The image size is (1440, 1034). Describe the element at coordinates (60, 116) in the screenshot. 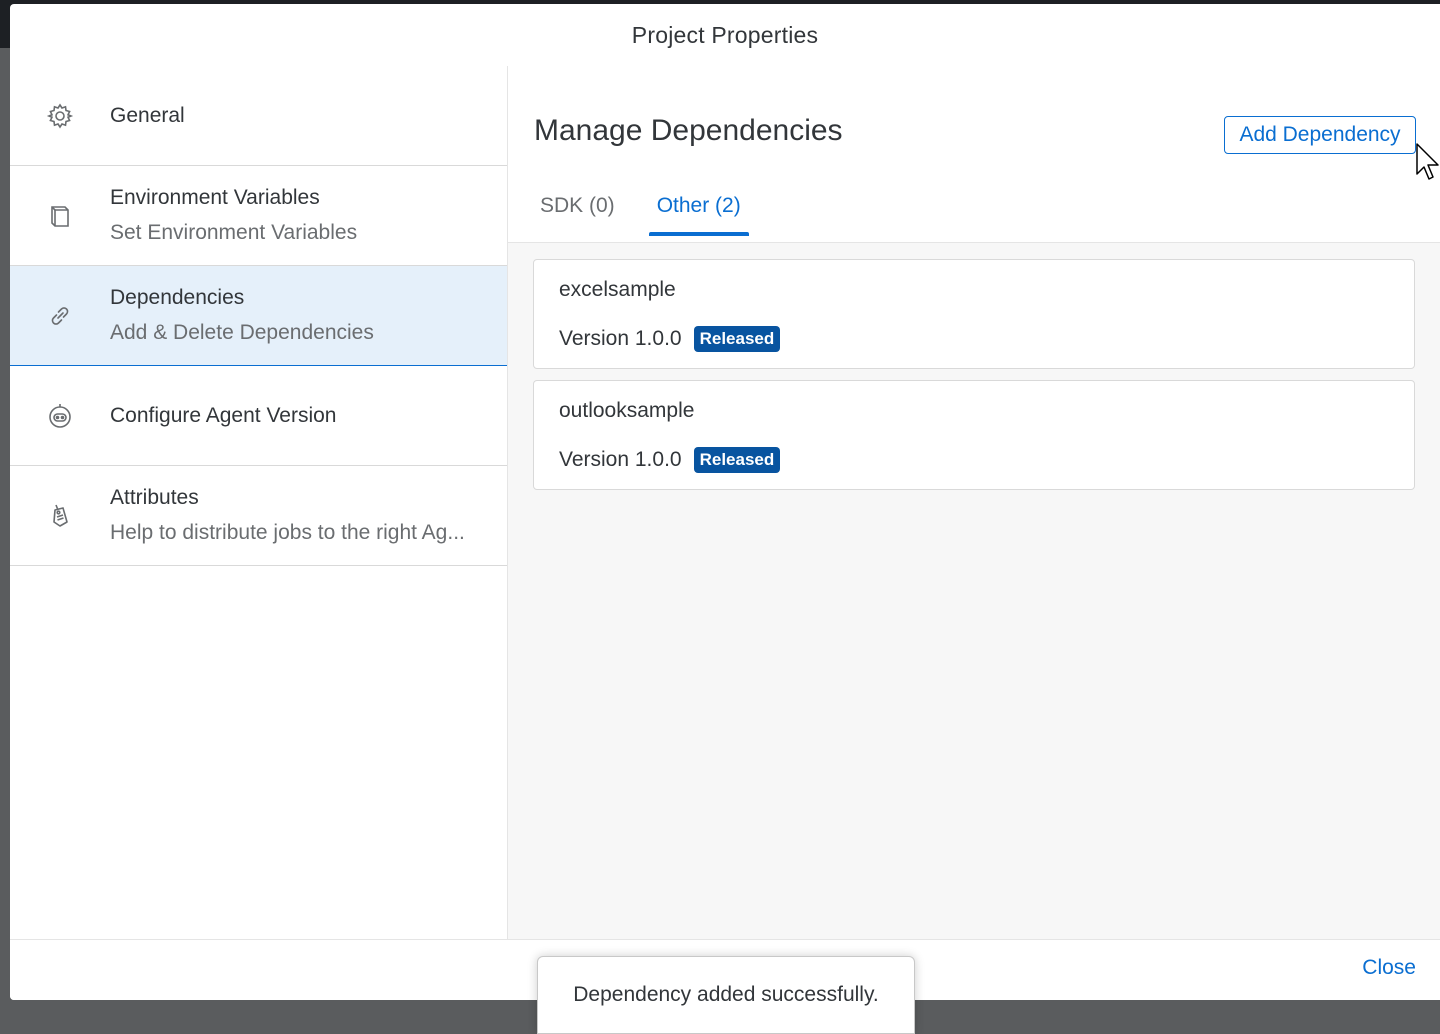

I see `gear-icon` at that location.